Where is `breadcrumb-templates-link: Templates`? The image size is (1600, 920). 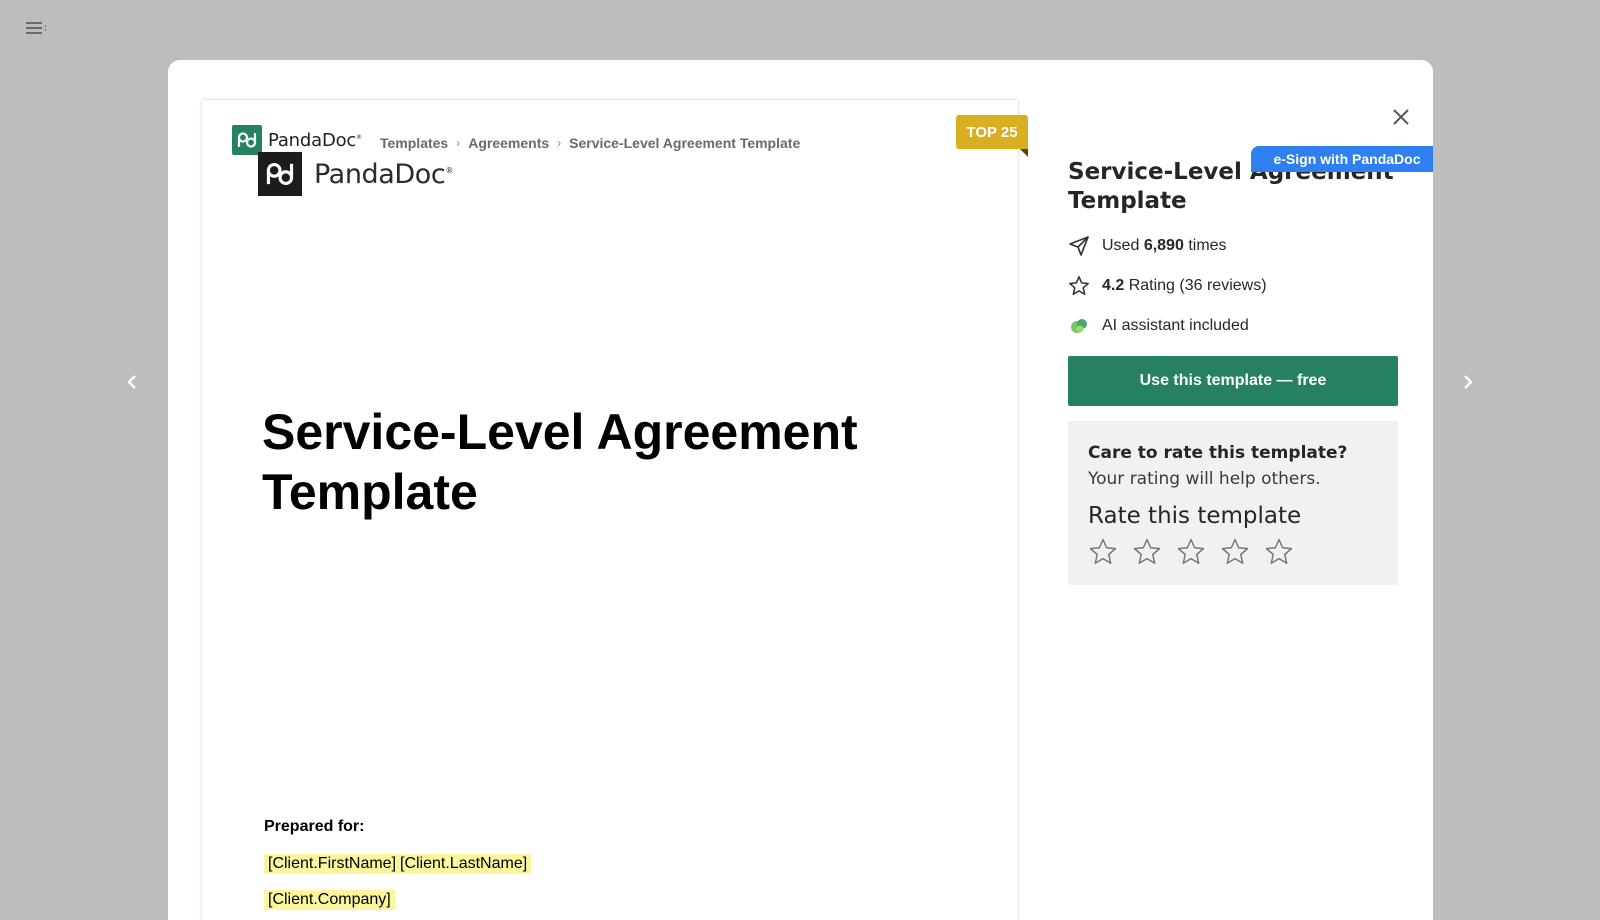 breadcrumb-templates-link: Templates is located at coordinates (414, 143).